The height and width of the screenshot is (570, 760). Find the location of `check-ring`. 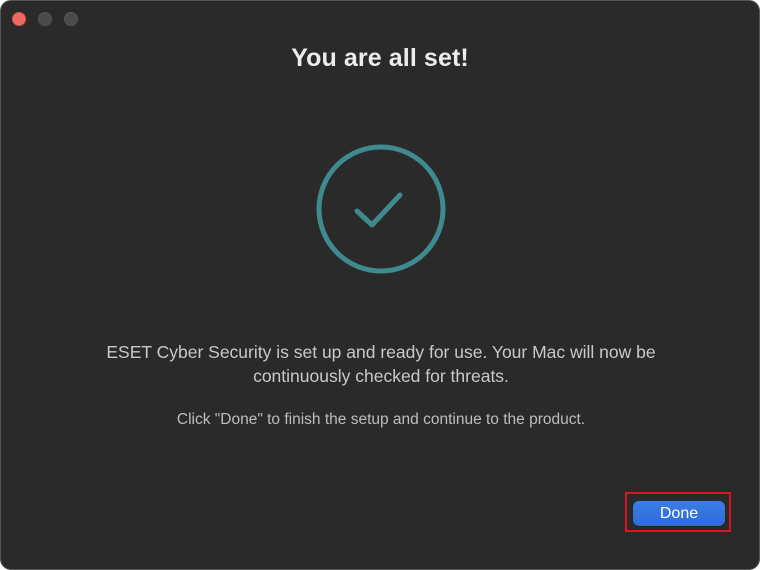

check-ring is located at coordinates (381, 209).